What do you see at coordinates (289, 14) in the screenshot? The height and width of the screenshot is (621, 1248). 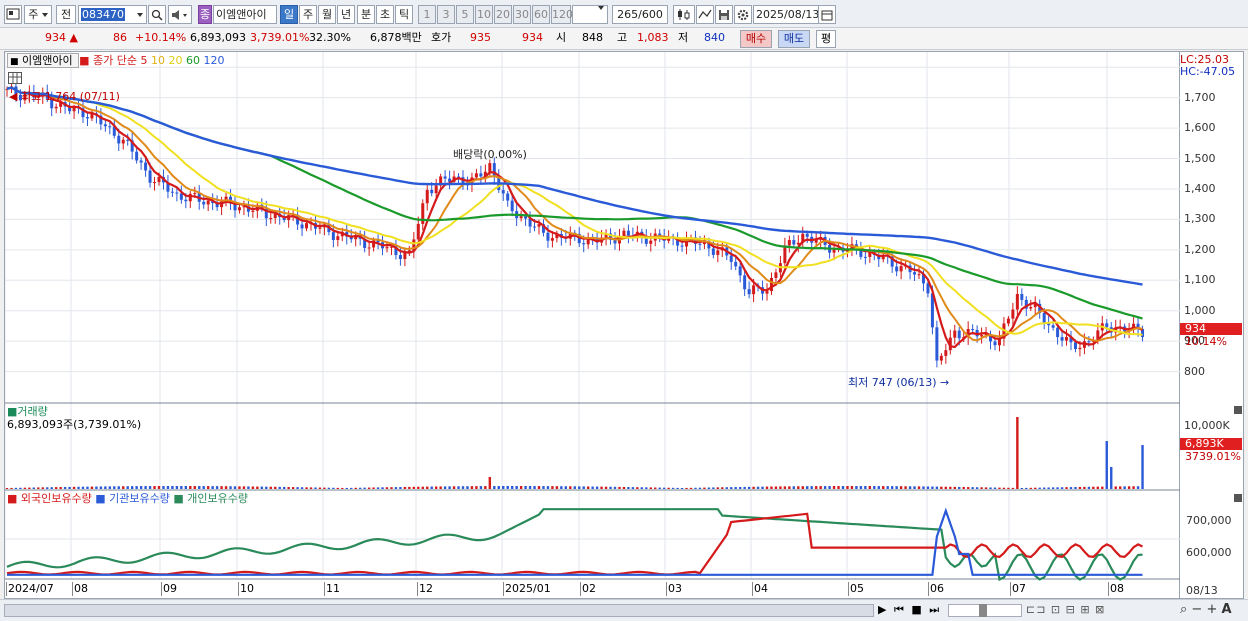 I see `period-day: 일` at bounding box center [289, 14].